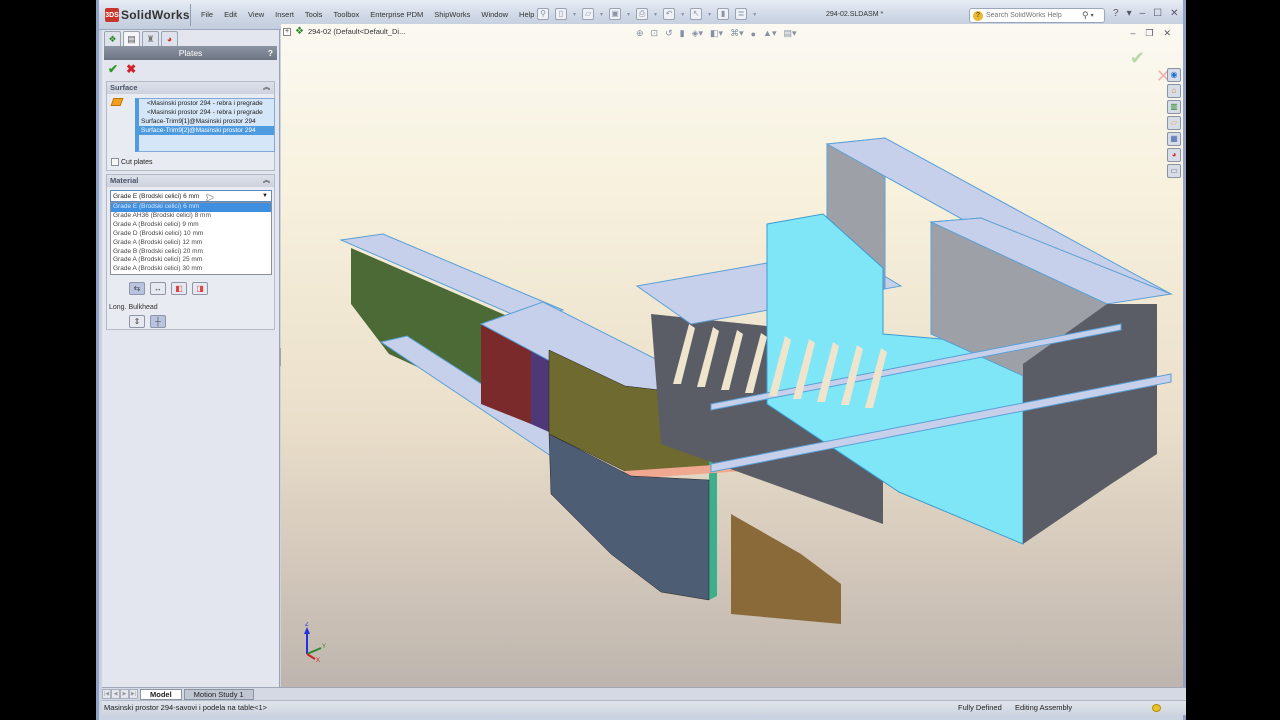  Describe the element at coordinates (133, 694) in the screenshot. I see `last-tab-icon: ▶|` at that location.